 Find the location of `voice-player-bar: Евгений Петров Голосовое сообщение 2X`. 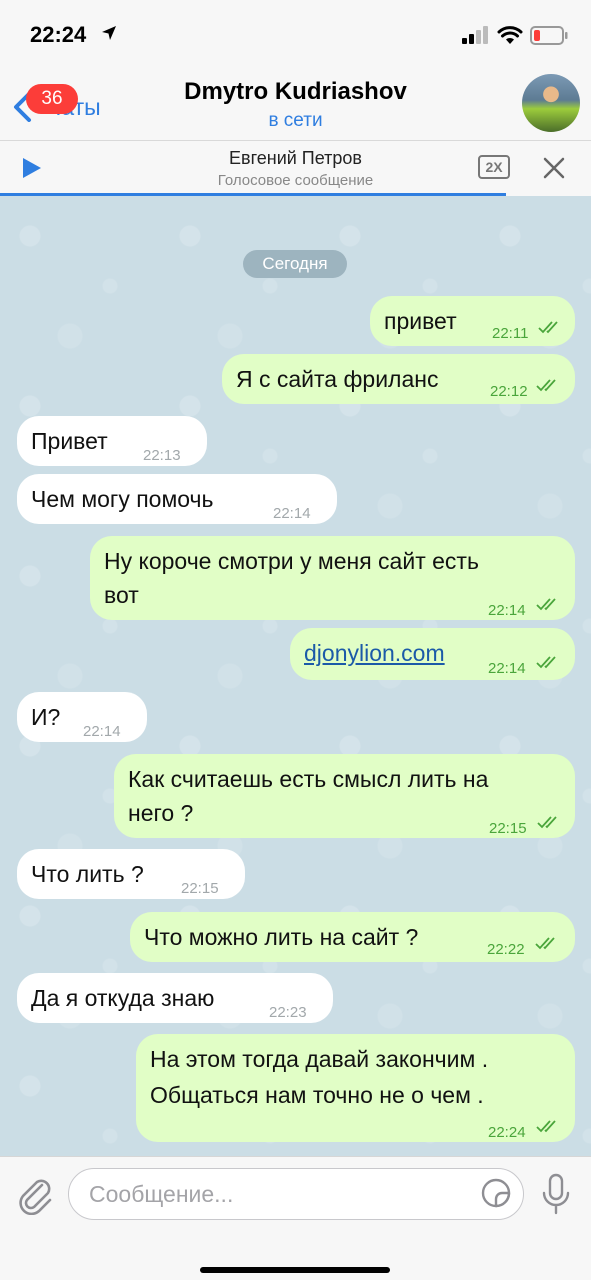

voice-player-bar: Евгений Петров Голосовое сообщение 2X is located at coordinates (295, 168).